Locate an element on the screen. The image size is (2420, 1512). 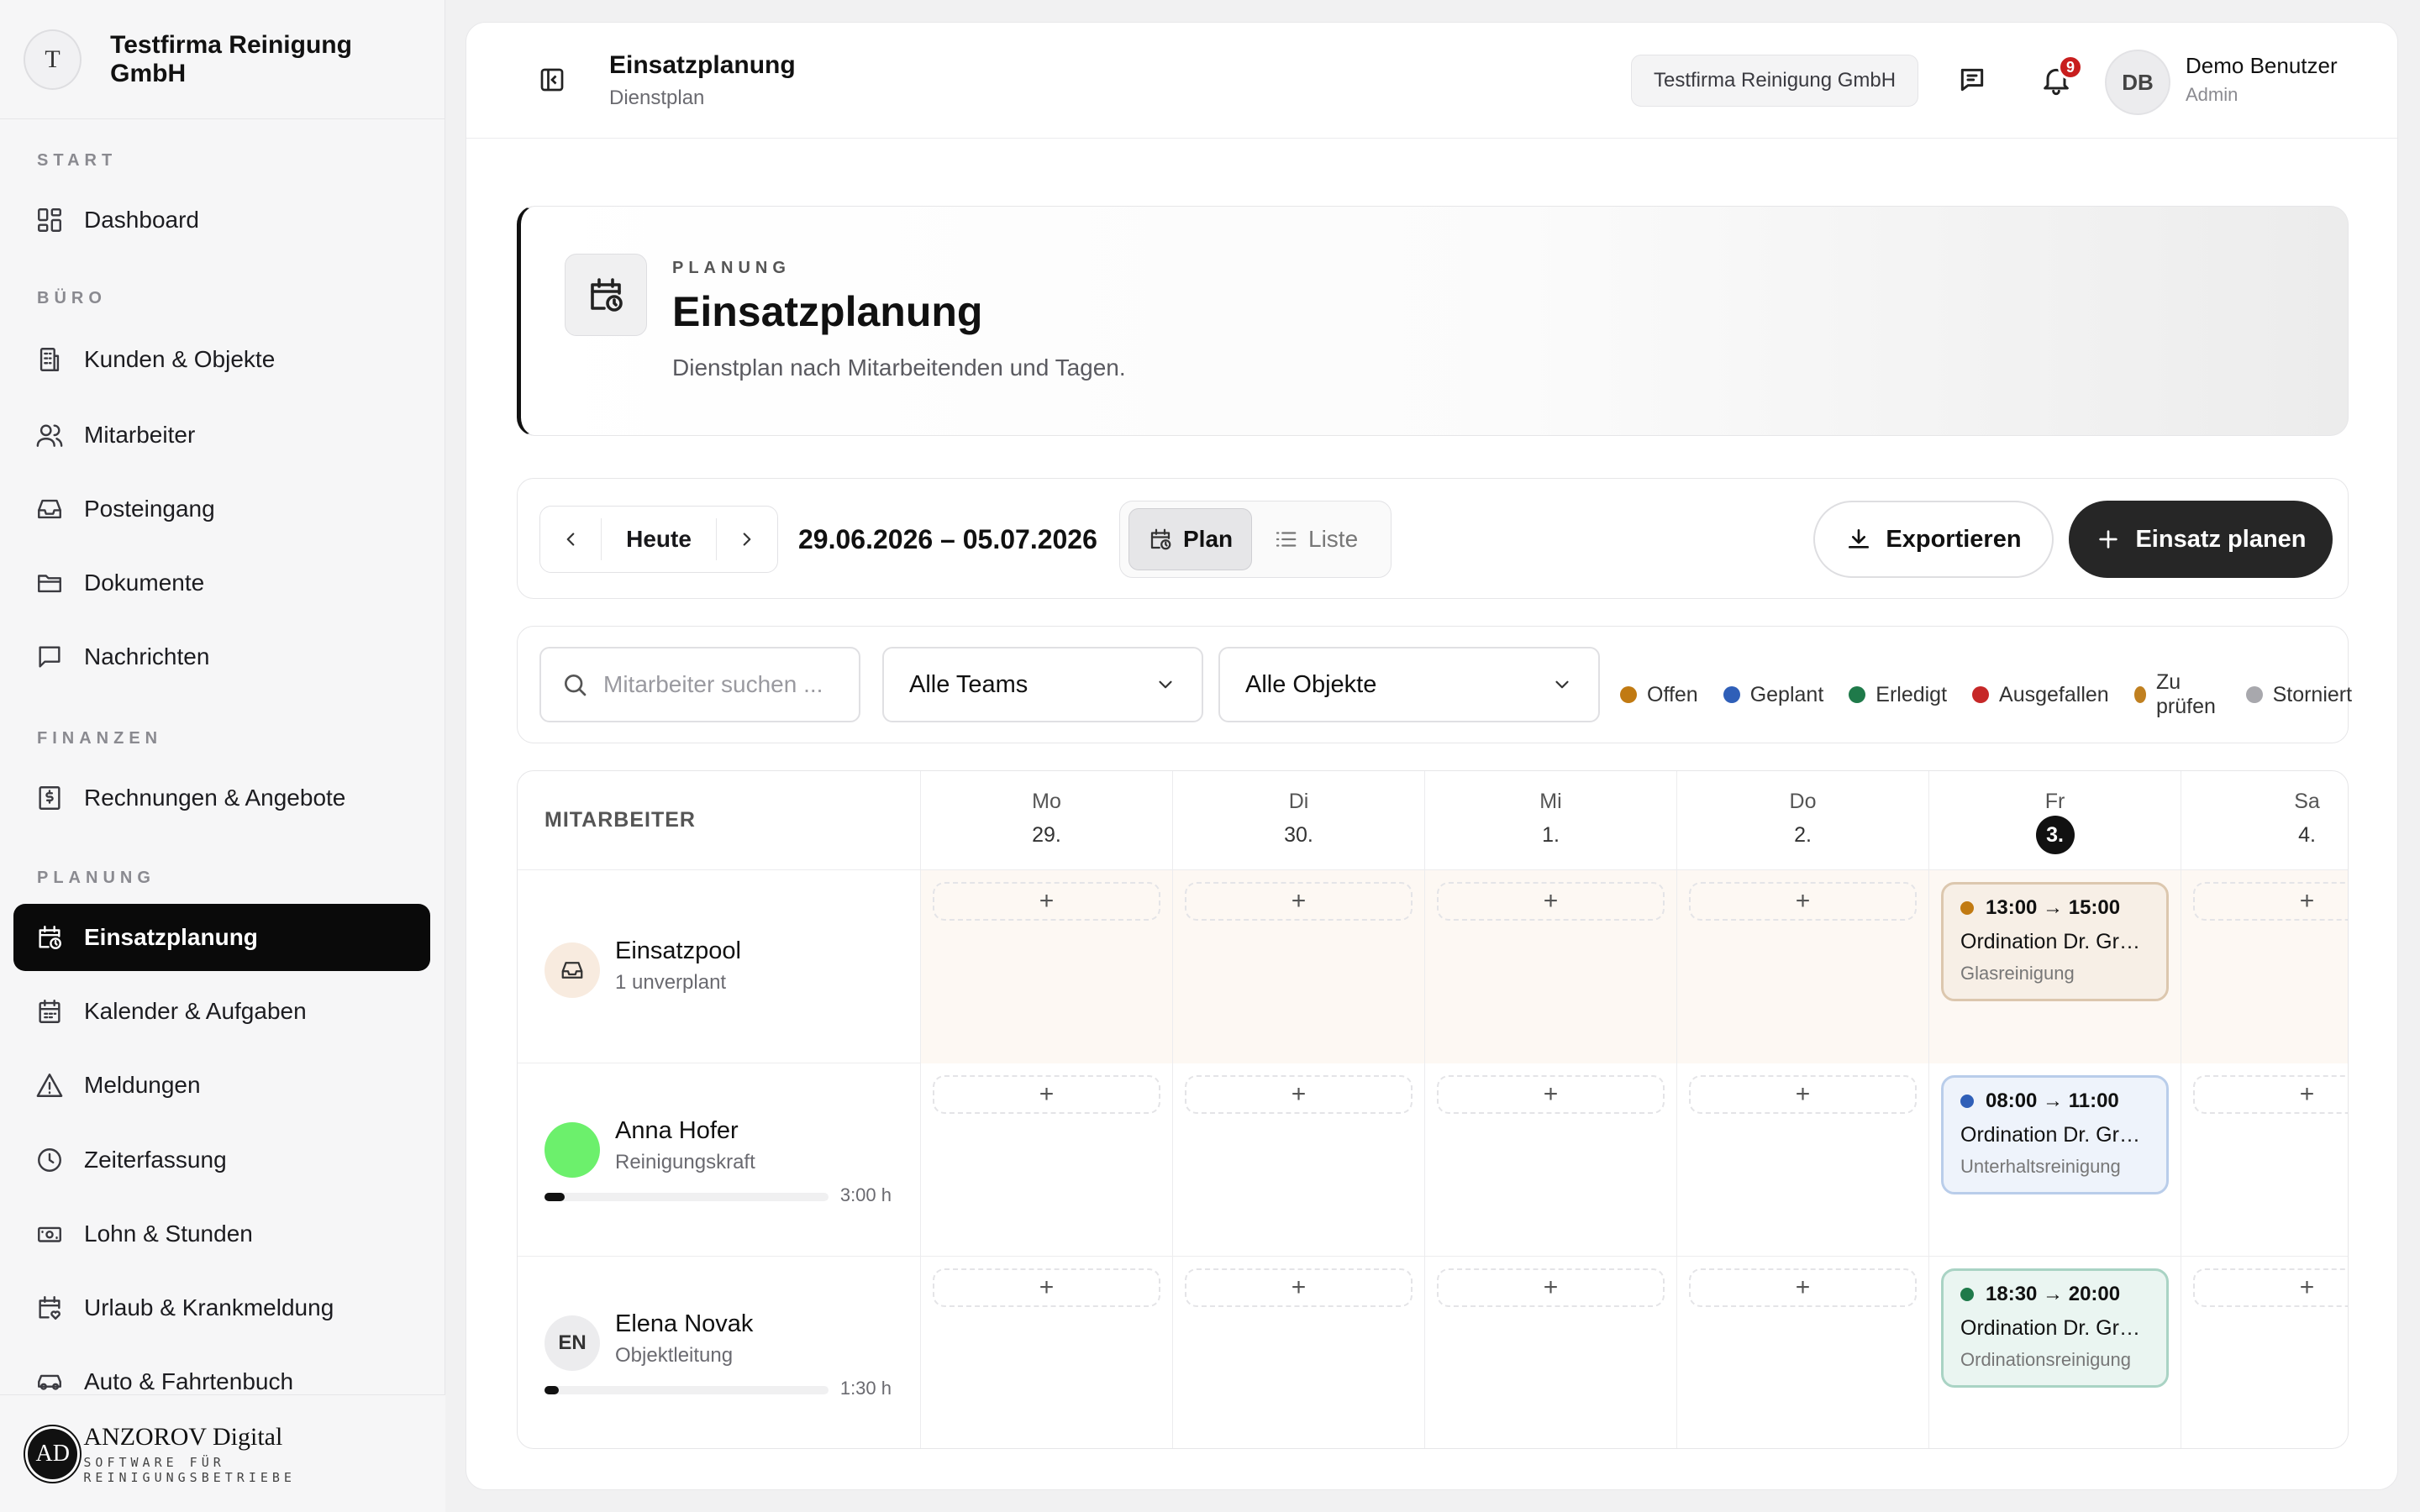
employee-cell: EN Elena Novak Objektleitung 1:30 h is located at coordinates (719, 1352).